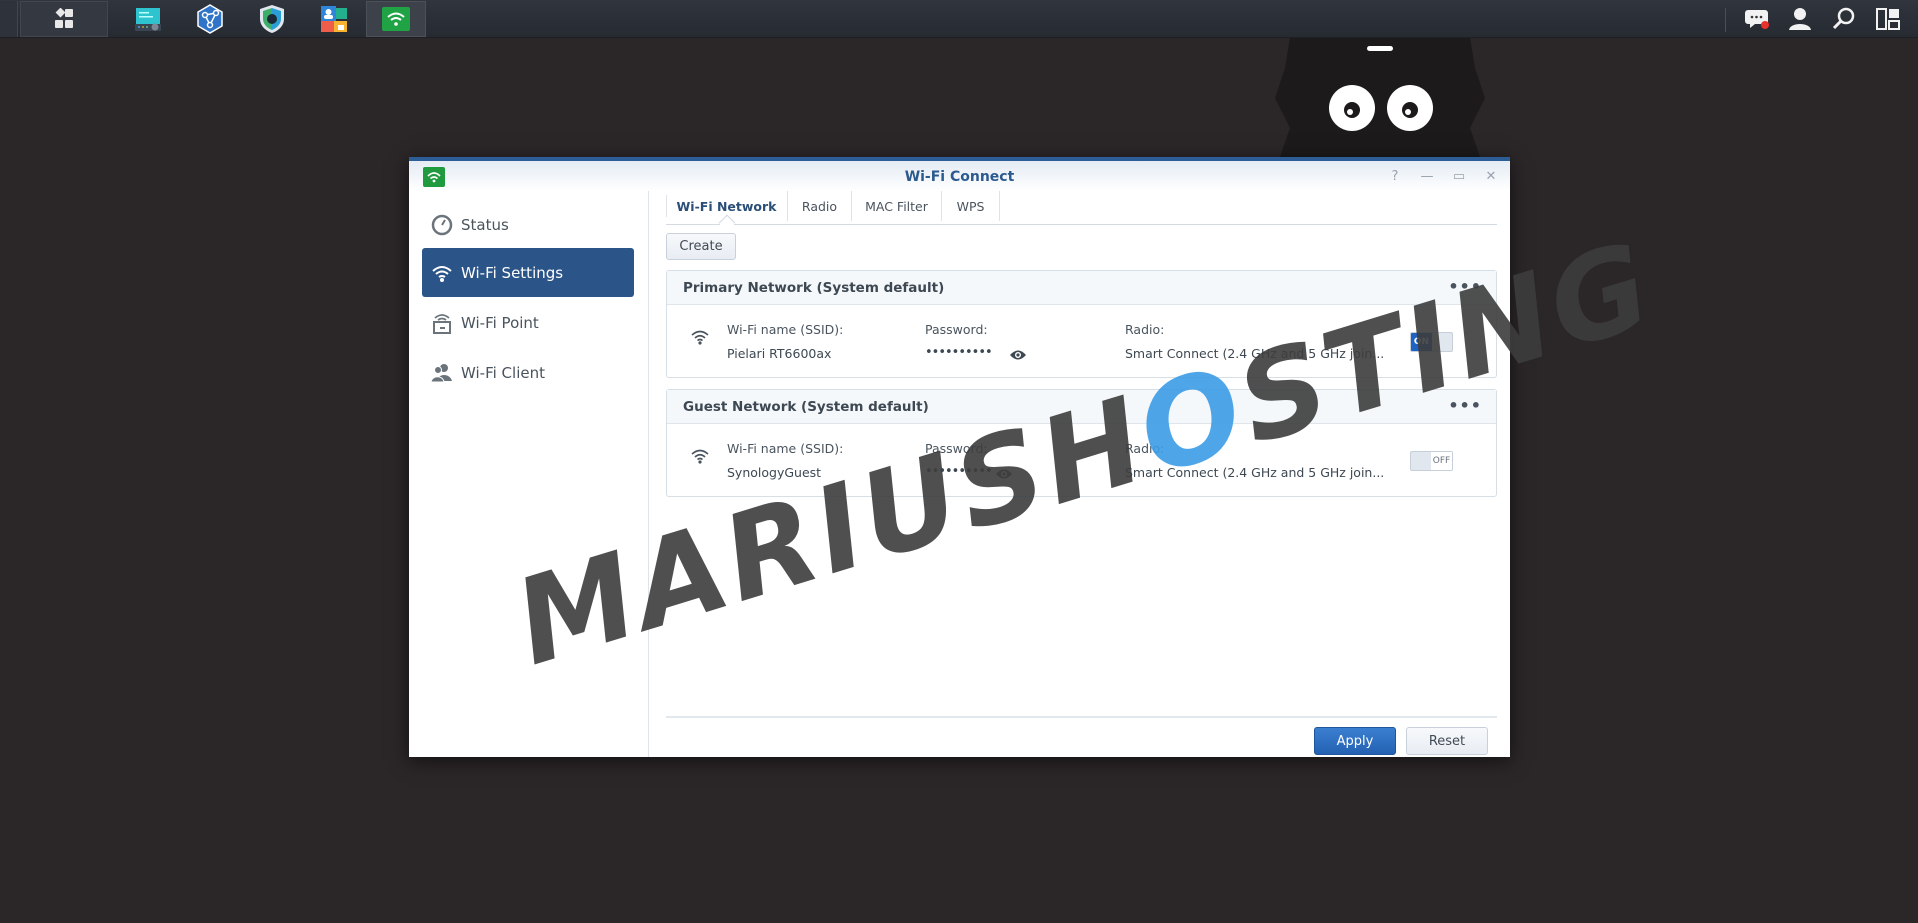  I want to click on notifications-button, so click(1758, 19).